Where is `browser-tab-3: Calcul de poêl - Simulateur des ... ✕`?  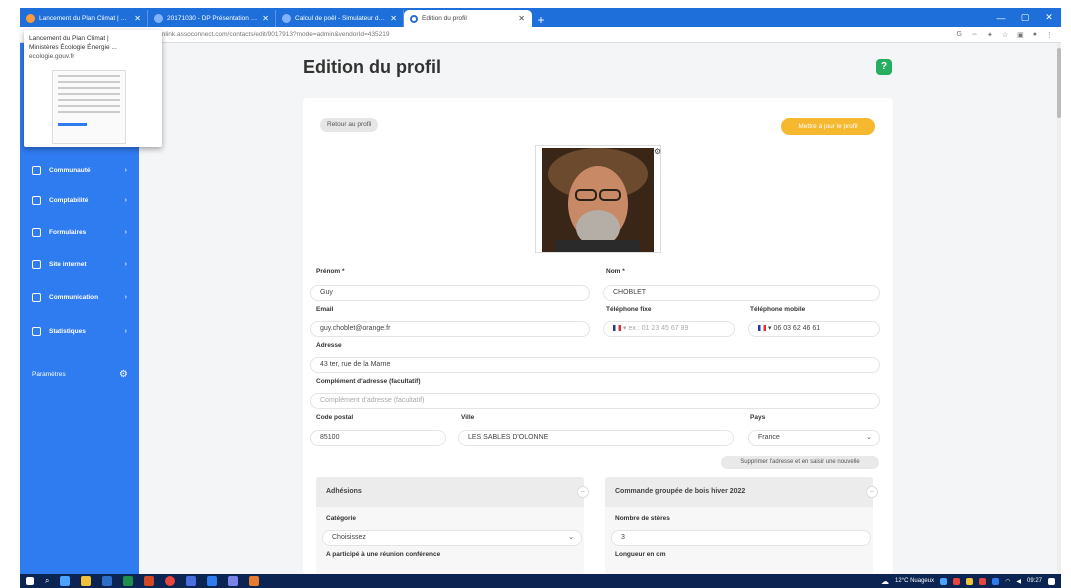 browser-tab-3: Calcul de poêl - Simulateur des ... ✕ is located at coordinates (340, 18).